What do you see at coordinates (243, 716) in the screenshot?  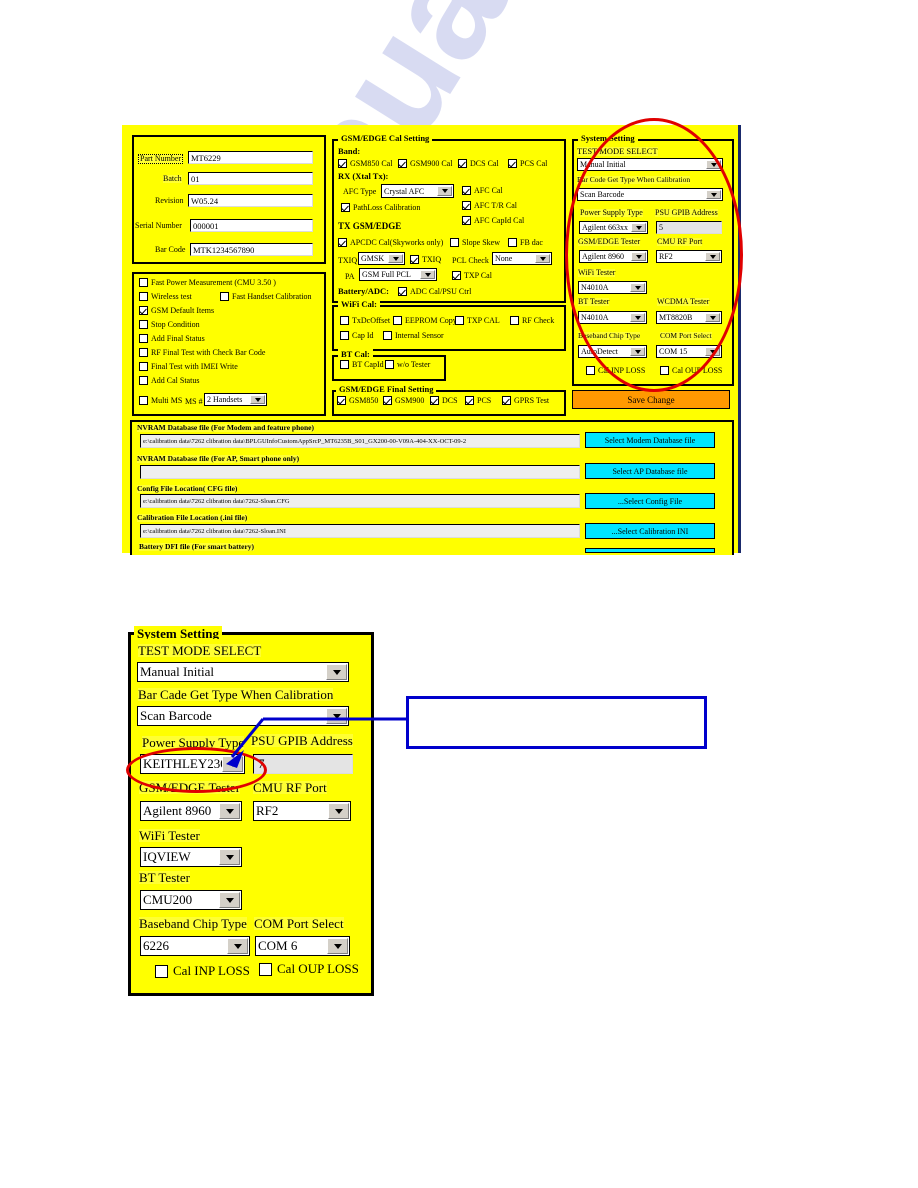 I see `barcode-get-type-select-bottom: Scan Barcode` at bounding box center [243, 716].